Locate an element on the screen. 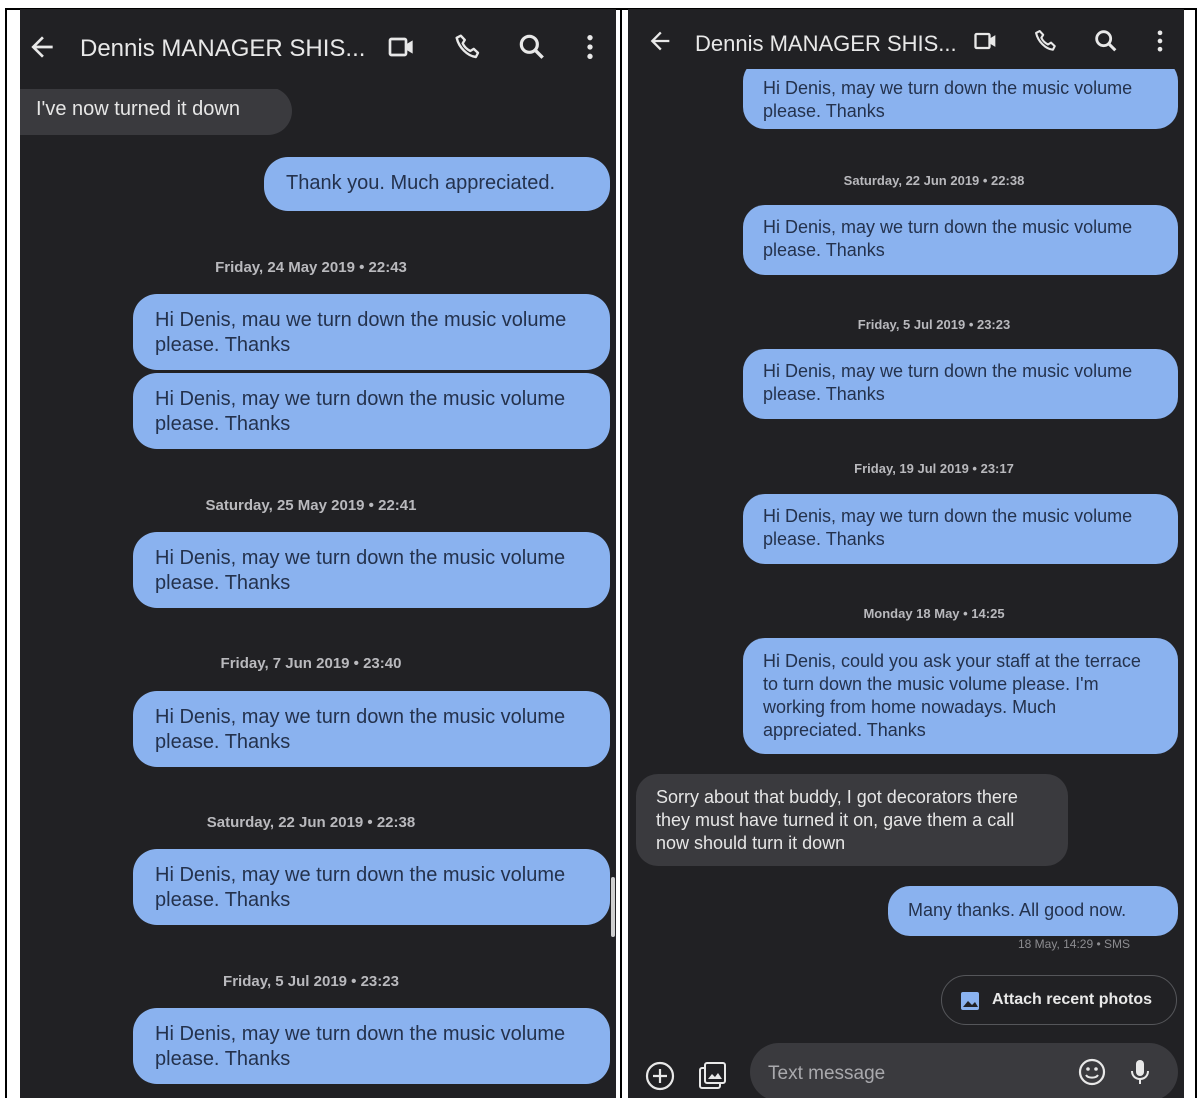  attach-recent-photos-button: Attach recent photos is located at coordinates (1059, 1000).